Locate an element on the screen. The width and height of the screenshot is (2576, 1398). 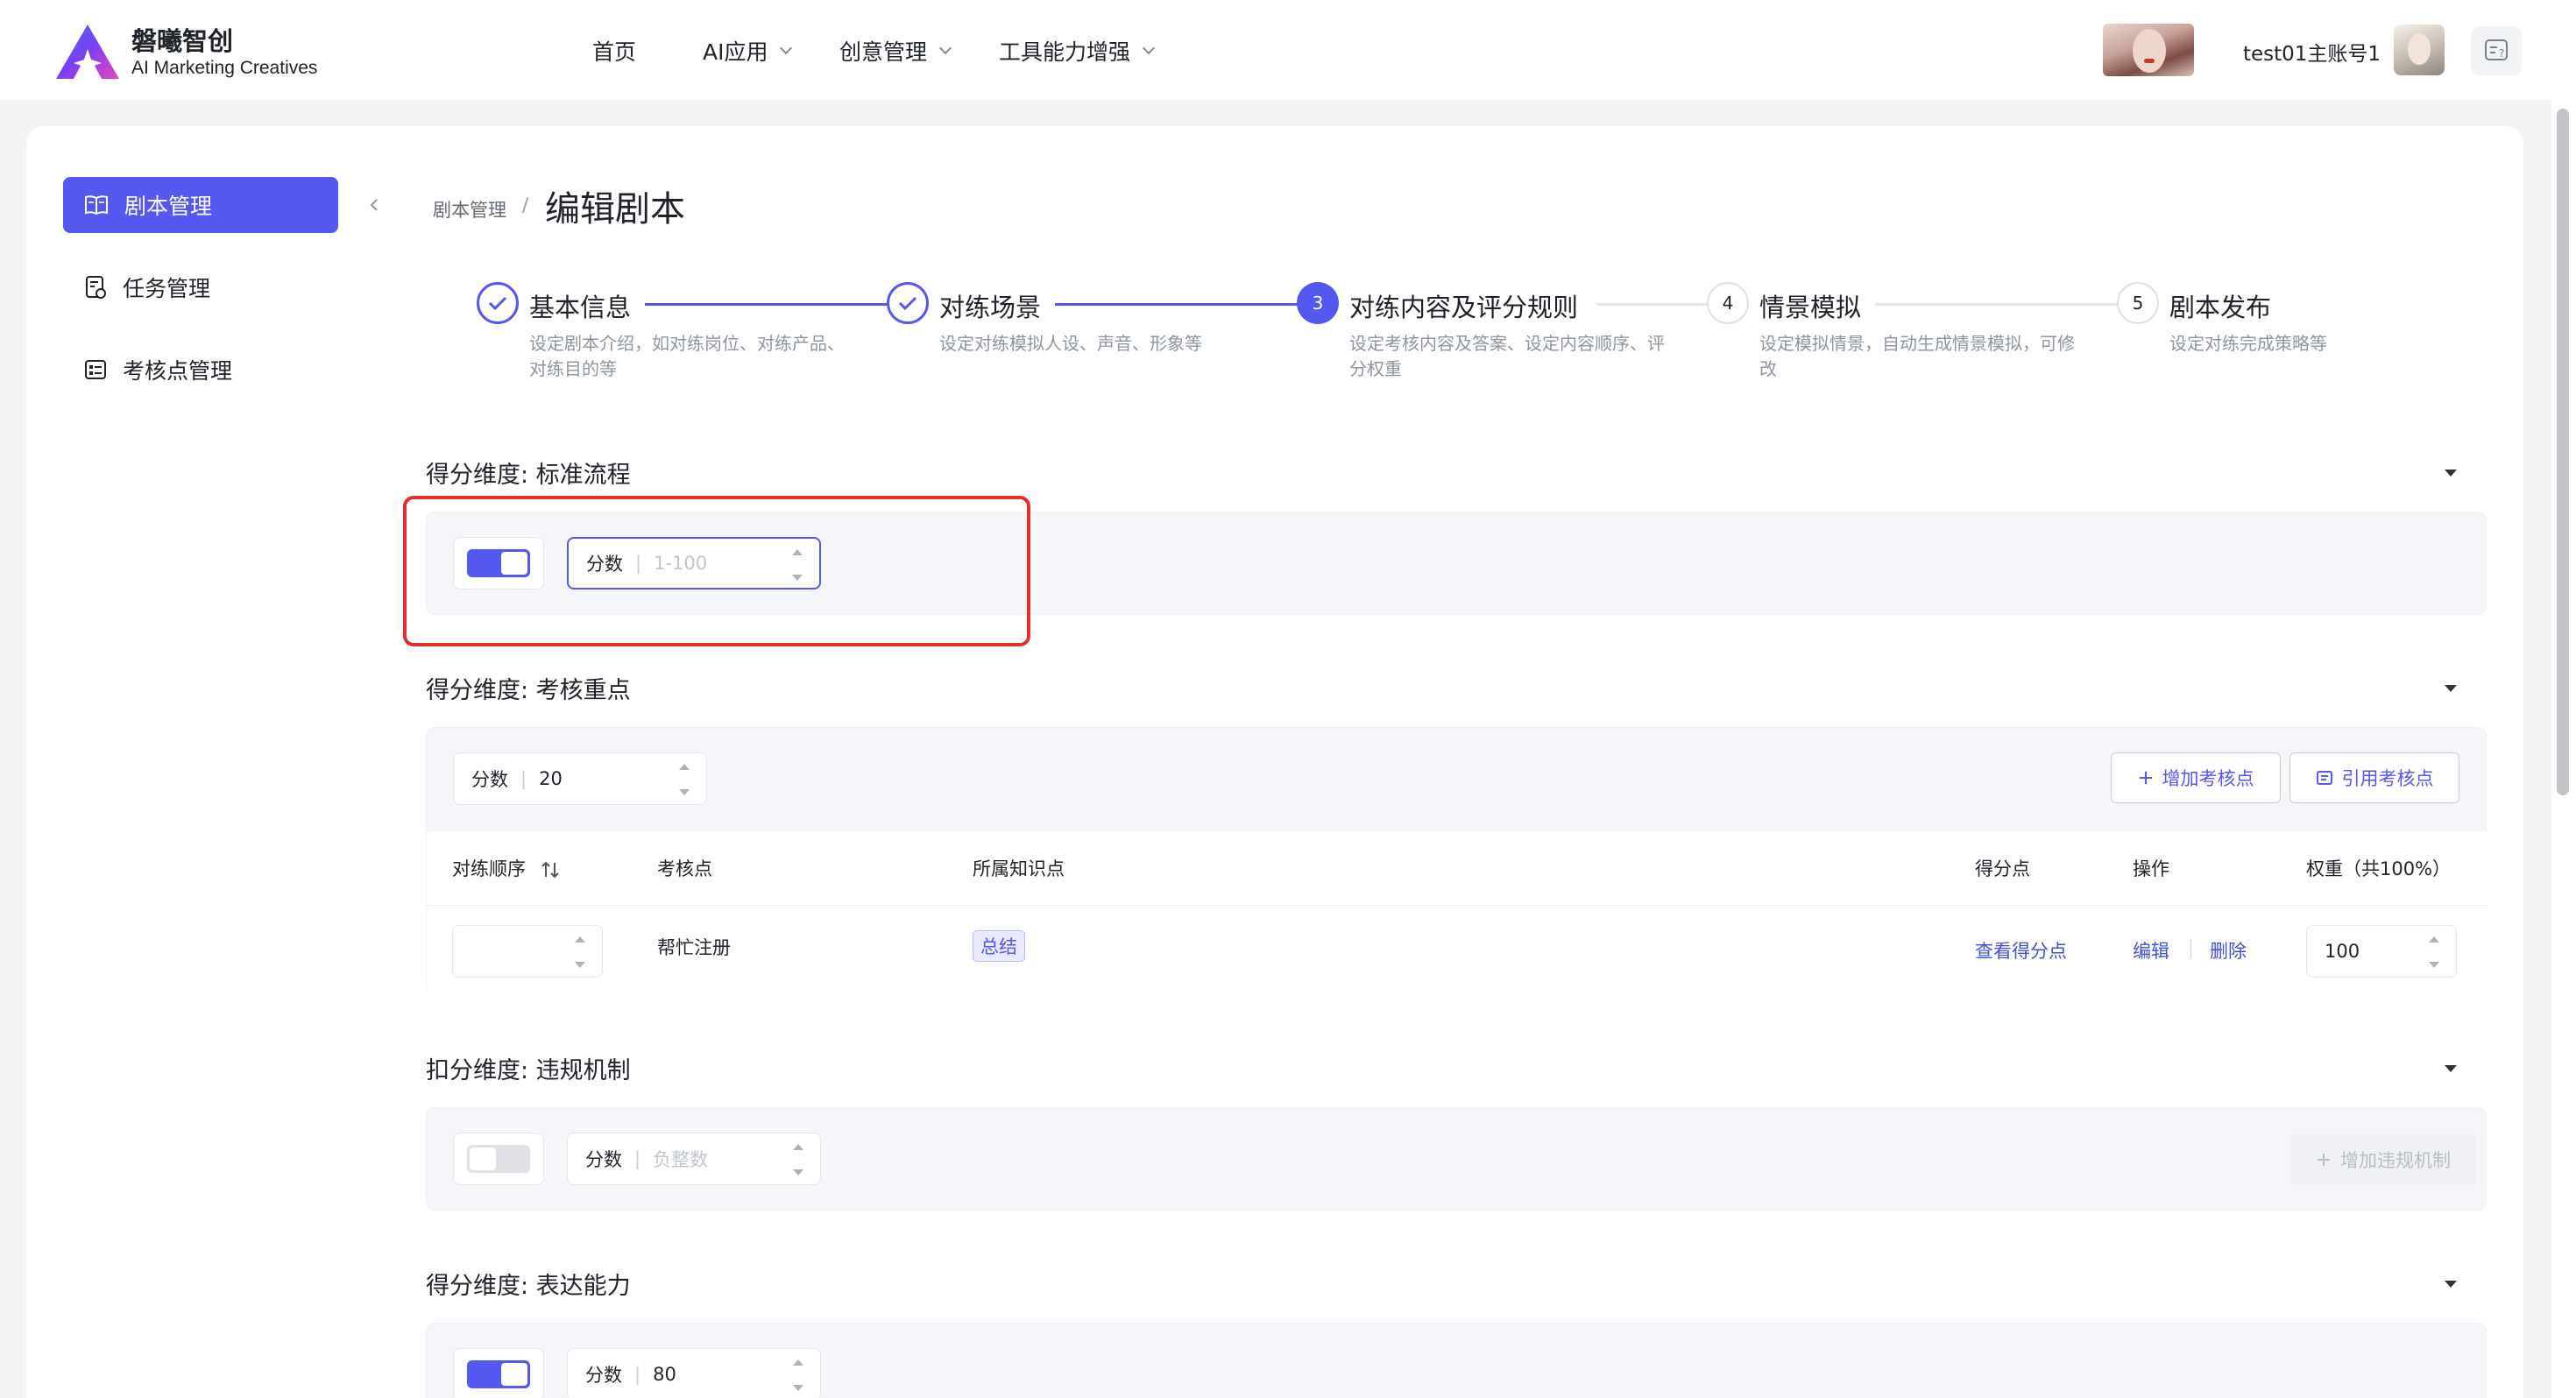
nav-ai-apps: AI应用 is located at coordinates (748, 51).